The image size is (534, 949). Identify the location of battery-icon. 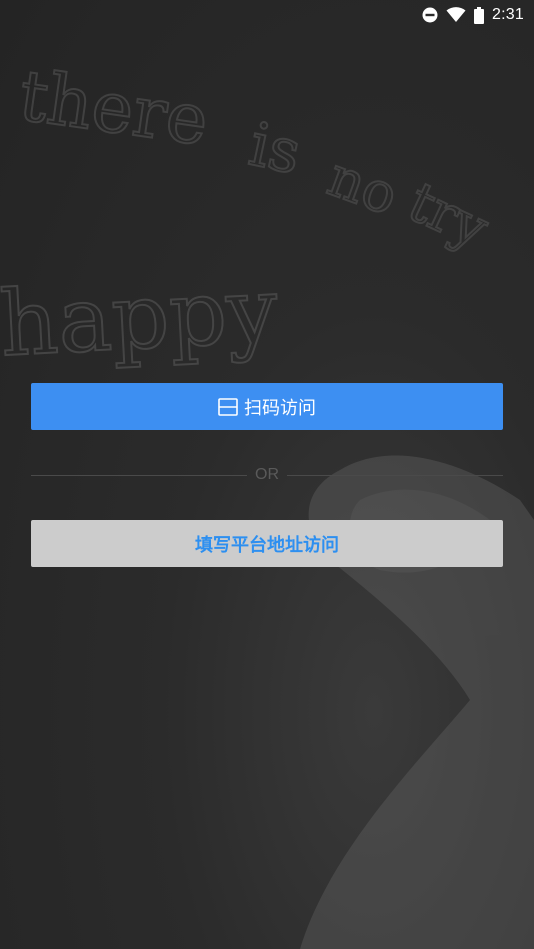
(479, 15).